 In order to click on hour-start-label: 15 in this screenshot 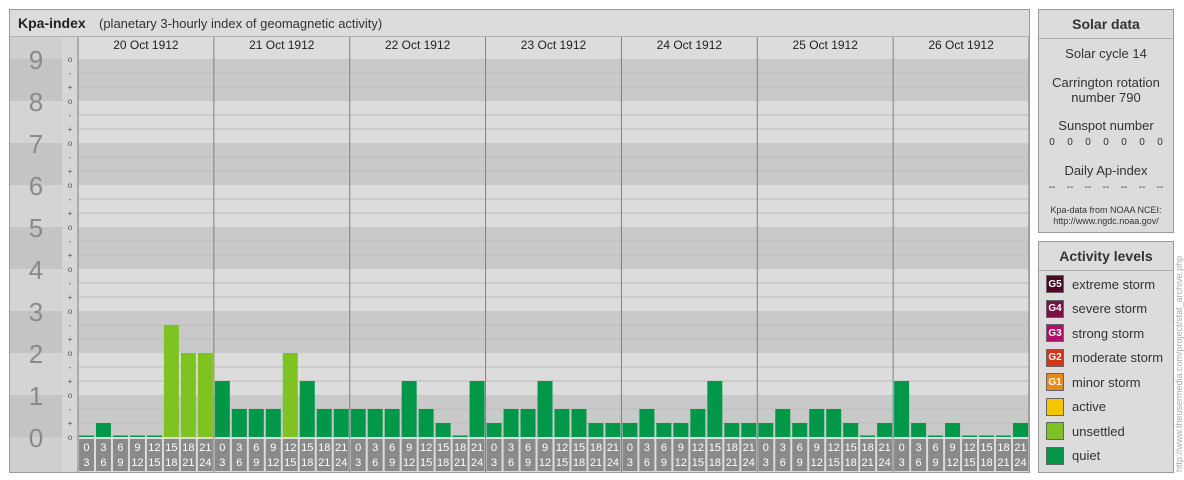, I will do `click(579, 448)`.